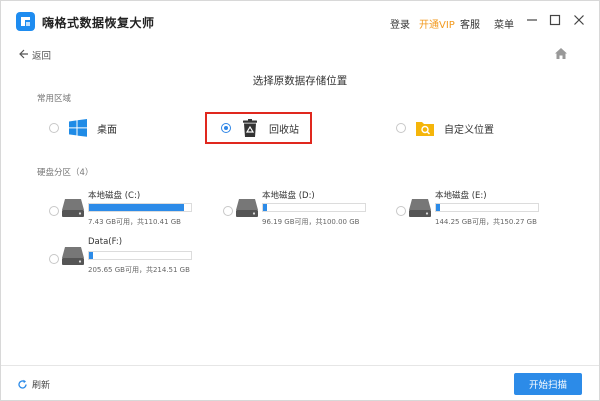 This screenshot has width=600, height=401. Describe the element at coordinates (42, 56) in the screenshot. I see `back-label: 返回` at that location.